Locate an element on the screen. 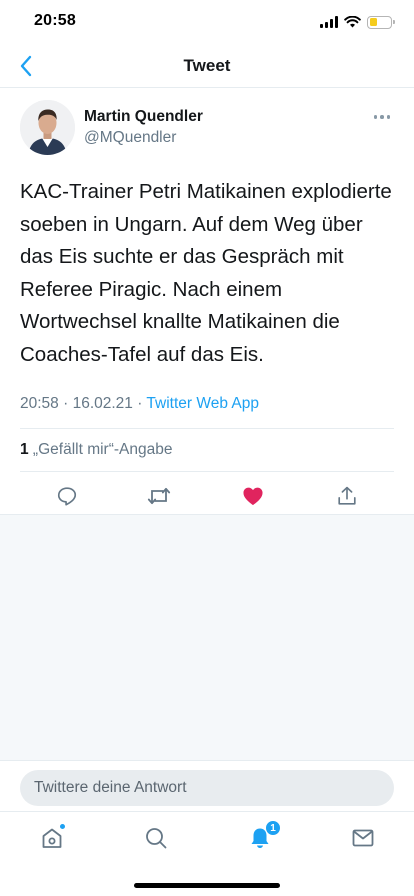  cellular-signal-icon is located at coordinates (329, 22).